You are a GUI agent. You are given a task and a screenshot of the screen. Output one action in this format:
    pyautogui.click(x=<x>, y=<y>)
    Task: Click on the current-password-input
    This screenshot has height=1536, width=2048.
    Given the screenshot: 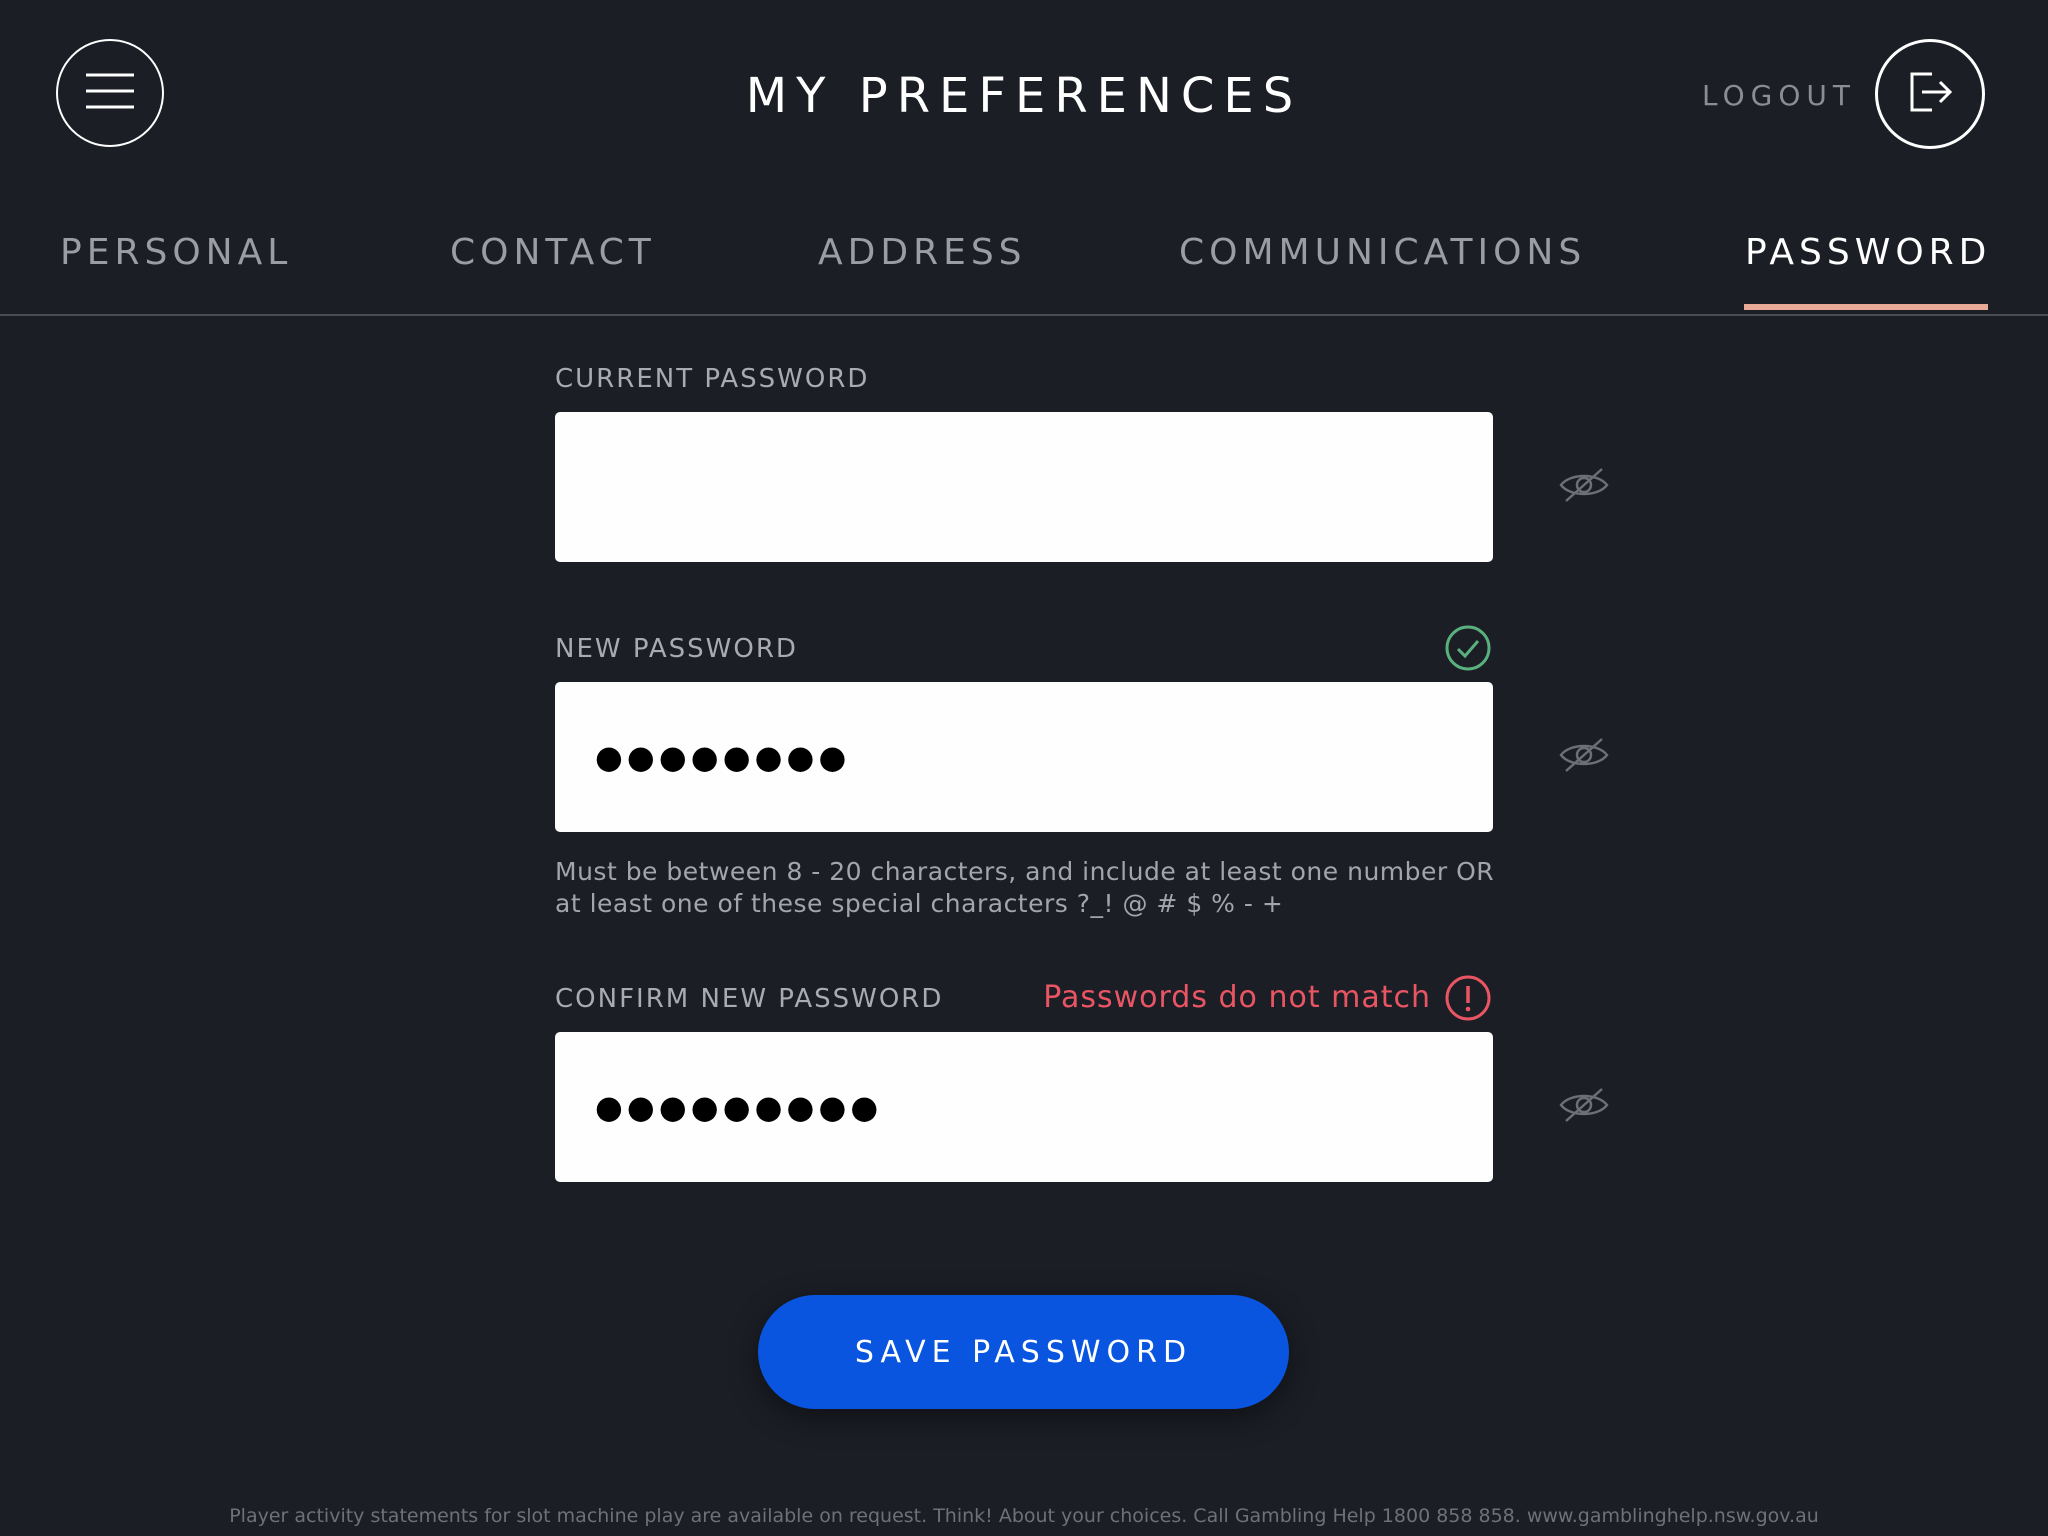 What is the action you would take?
    pyautogui.click(x=1024, y=487)
    